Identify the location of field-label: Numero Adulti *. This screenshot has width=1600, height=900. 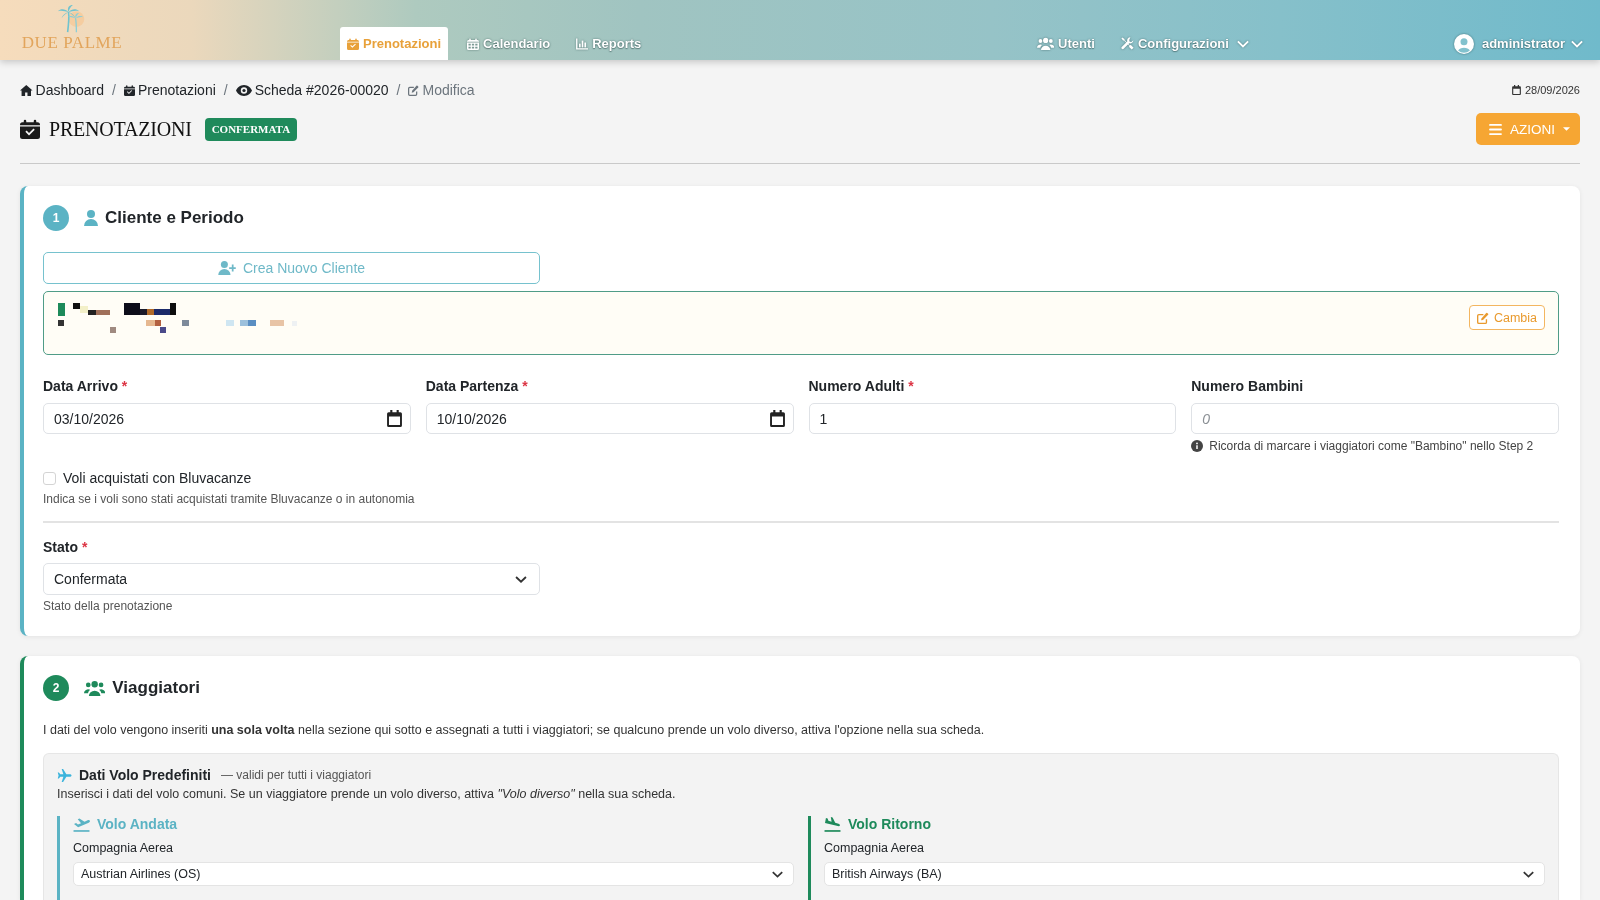
(861, 386).